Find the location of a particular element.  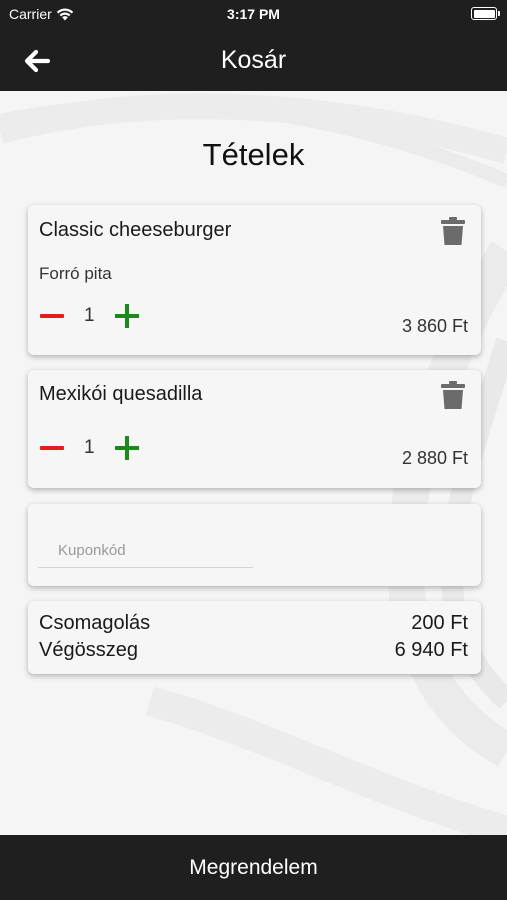

item-name: Classic cheeseburger is located at coordinates (135, 230).